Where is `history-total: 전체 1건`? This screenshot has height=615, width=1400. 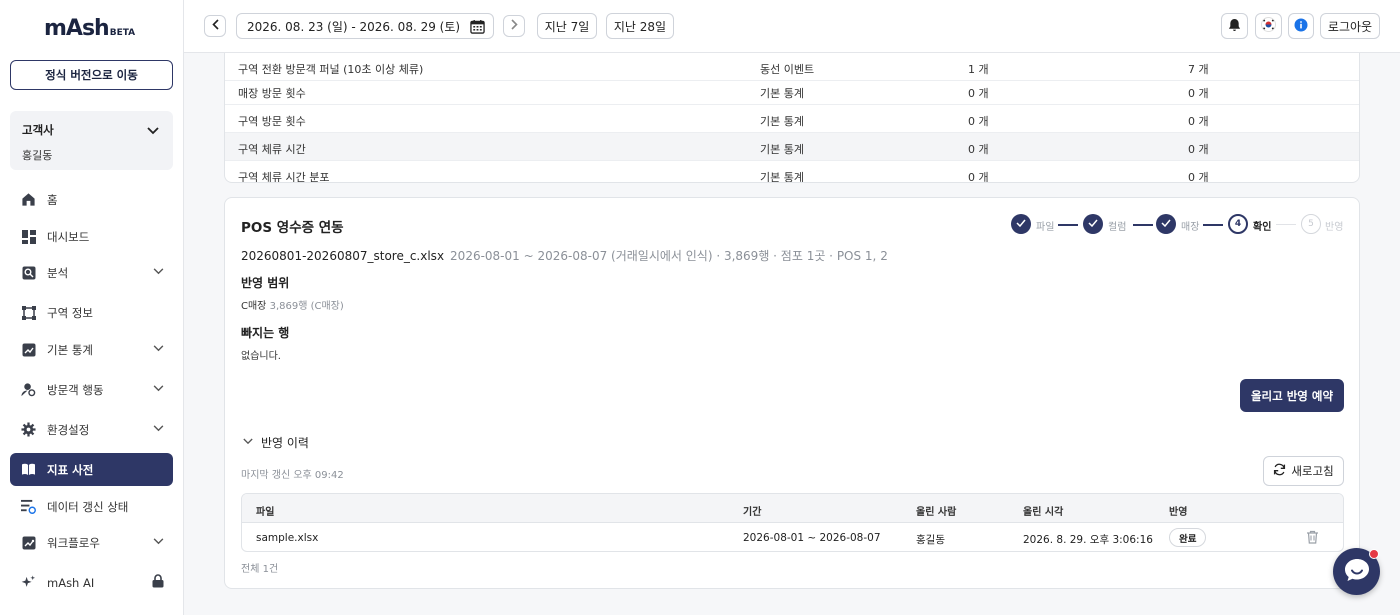 history-total: 전체 1건 is located at coordinates (260, 569).